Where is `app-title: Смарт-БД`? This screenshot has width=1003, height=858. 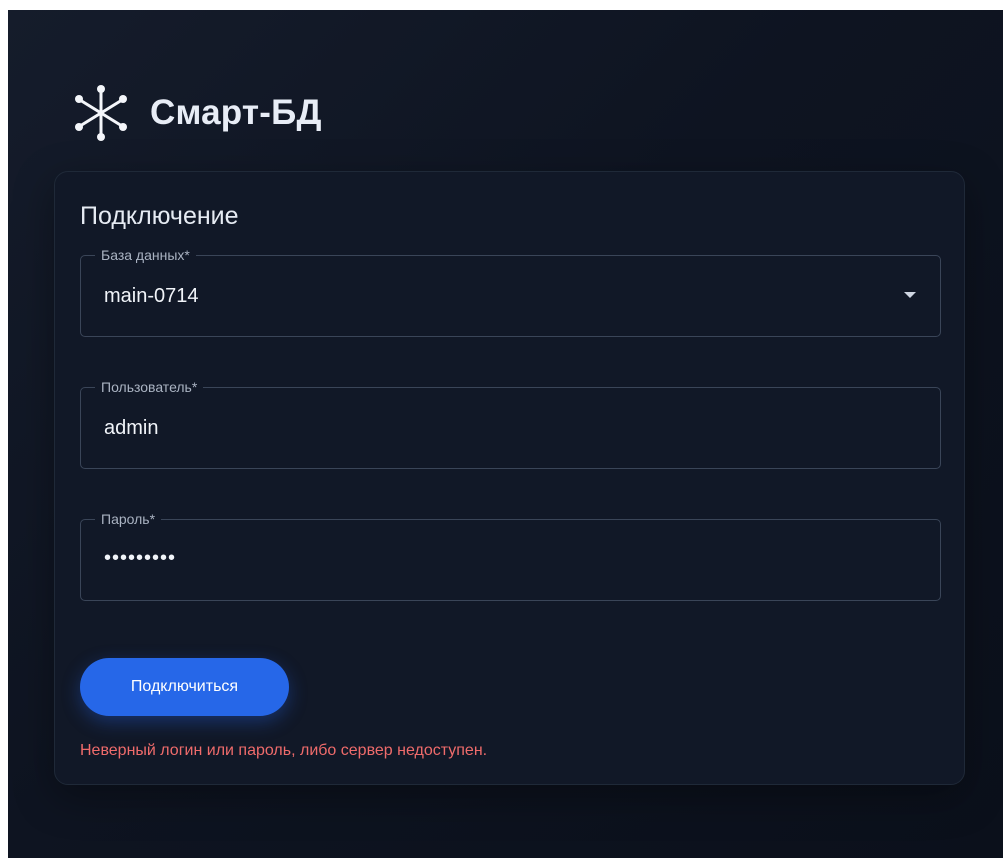 app-title: Смарт-БД is located at coordinates (236, 112).